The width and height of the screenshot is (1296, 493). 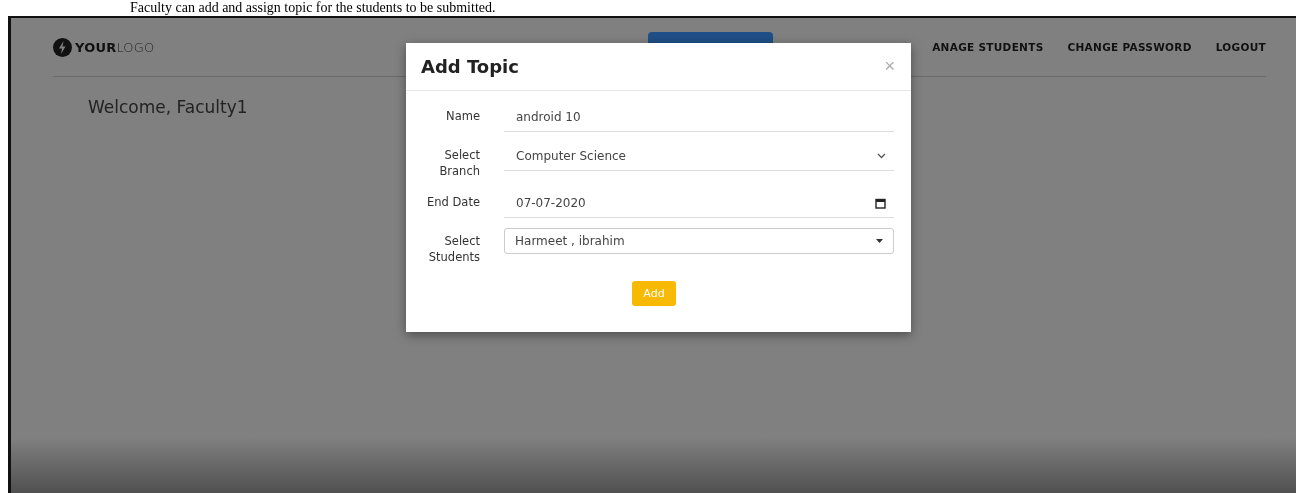 What do you see at coordinates (168, 107) in the screenshot?
I see `welcome-text: Welcome, Faculty1` at bounding box center [168, 107].